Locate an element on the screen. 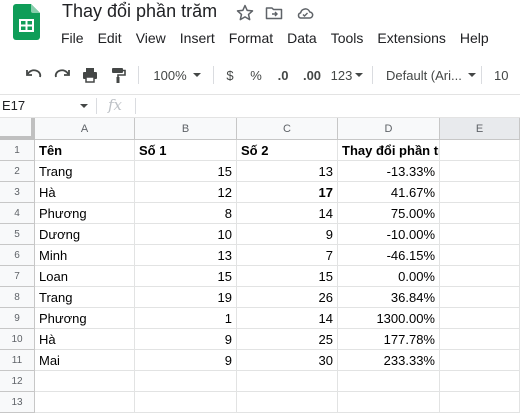 The image size is (520, 415). cell-c6: 7 is located at coordinates (287, 255).